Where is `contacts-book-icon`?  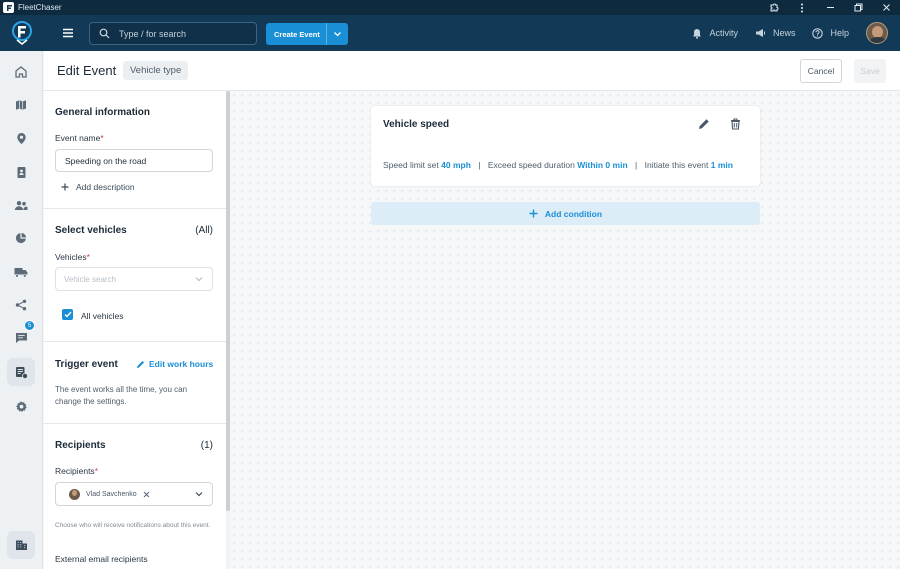
contacts-book-icon is located at coordinates (21, 172).